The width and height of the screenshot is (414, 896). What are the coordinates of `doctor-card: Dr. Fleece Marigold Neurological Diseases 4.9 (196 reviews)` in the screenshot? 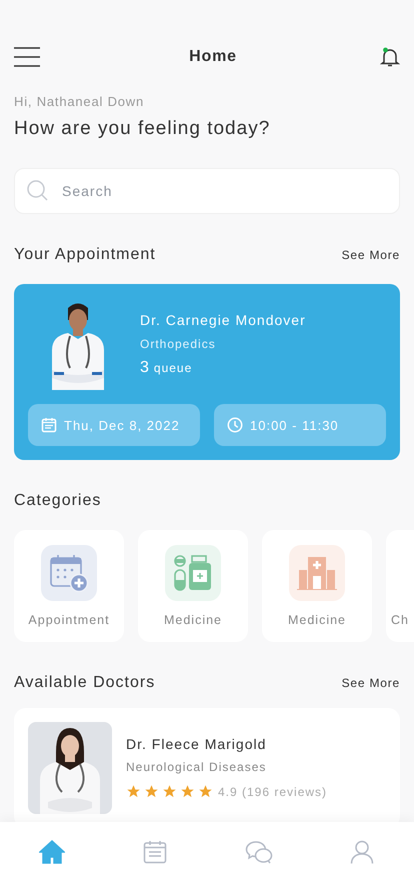 It's located at (207, 765).